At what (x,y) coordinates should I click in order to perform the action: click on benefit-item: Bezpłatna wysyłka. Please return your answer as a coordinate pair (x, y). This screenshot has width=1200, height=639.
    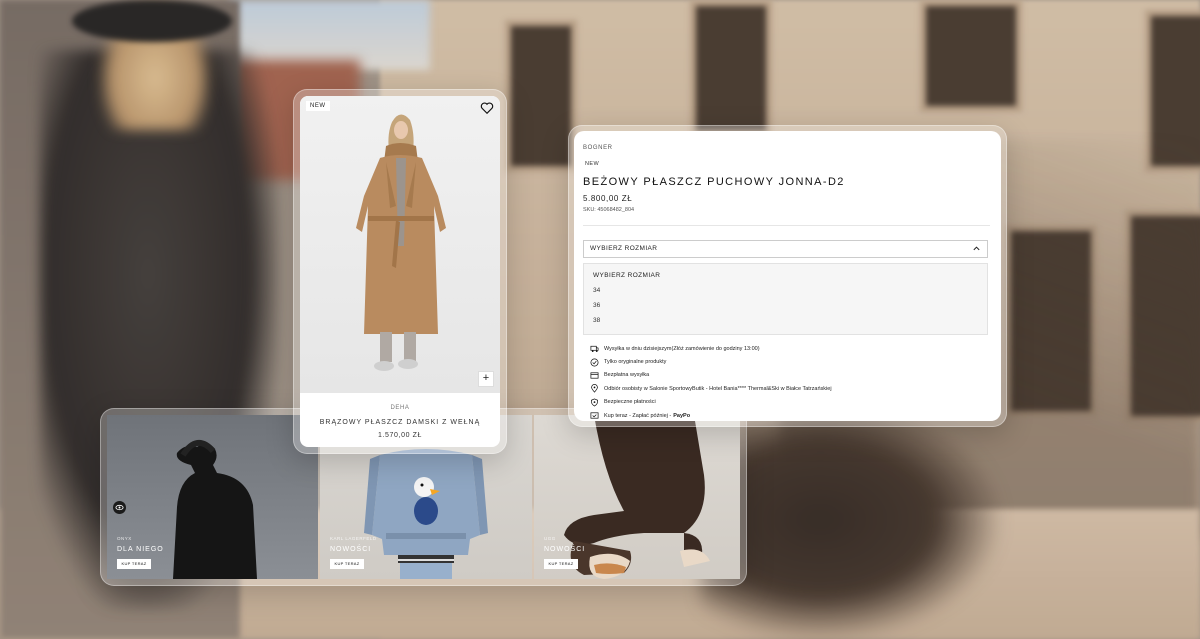
    Looking at the image, I should click on (711, 375).